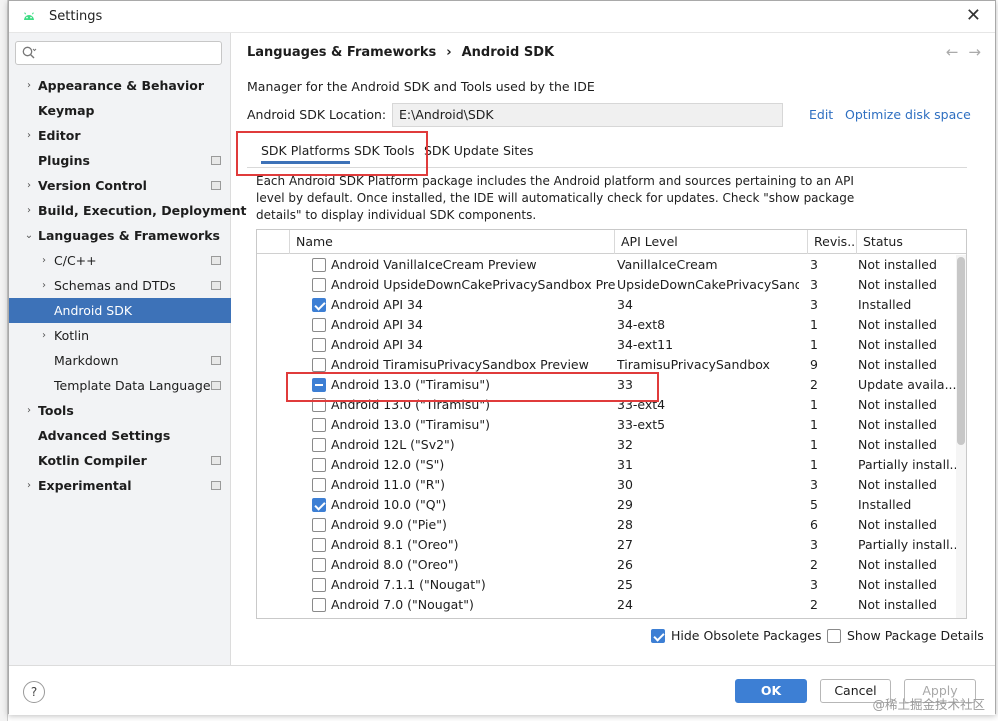  I want to click on sdk-location-field: E:\Android\SDK, so click(587, 115).